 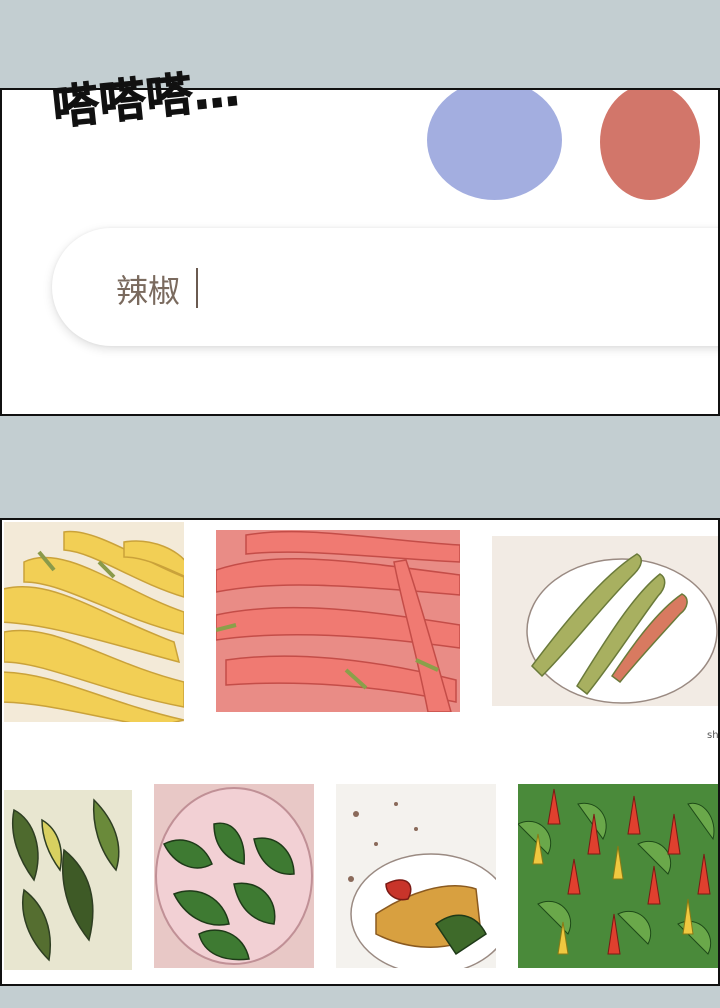 I want to click on result-image-yellow-peppers, so click(x=94, y=622).